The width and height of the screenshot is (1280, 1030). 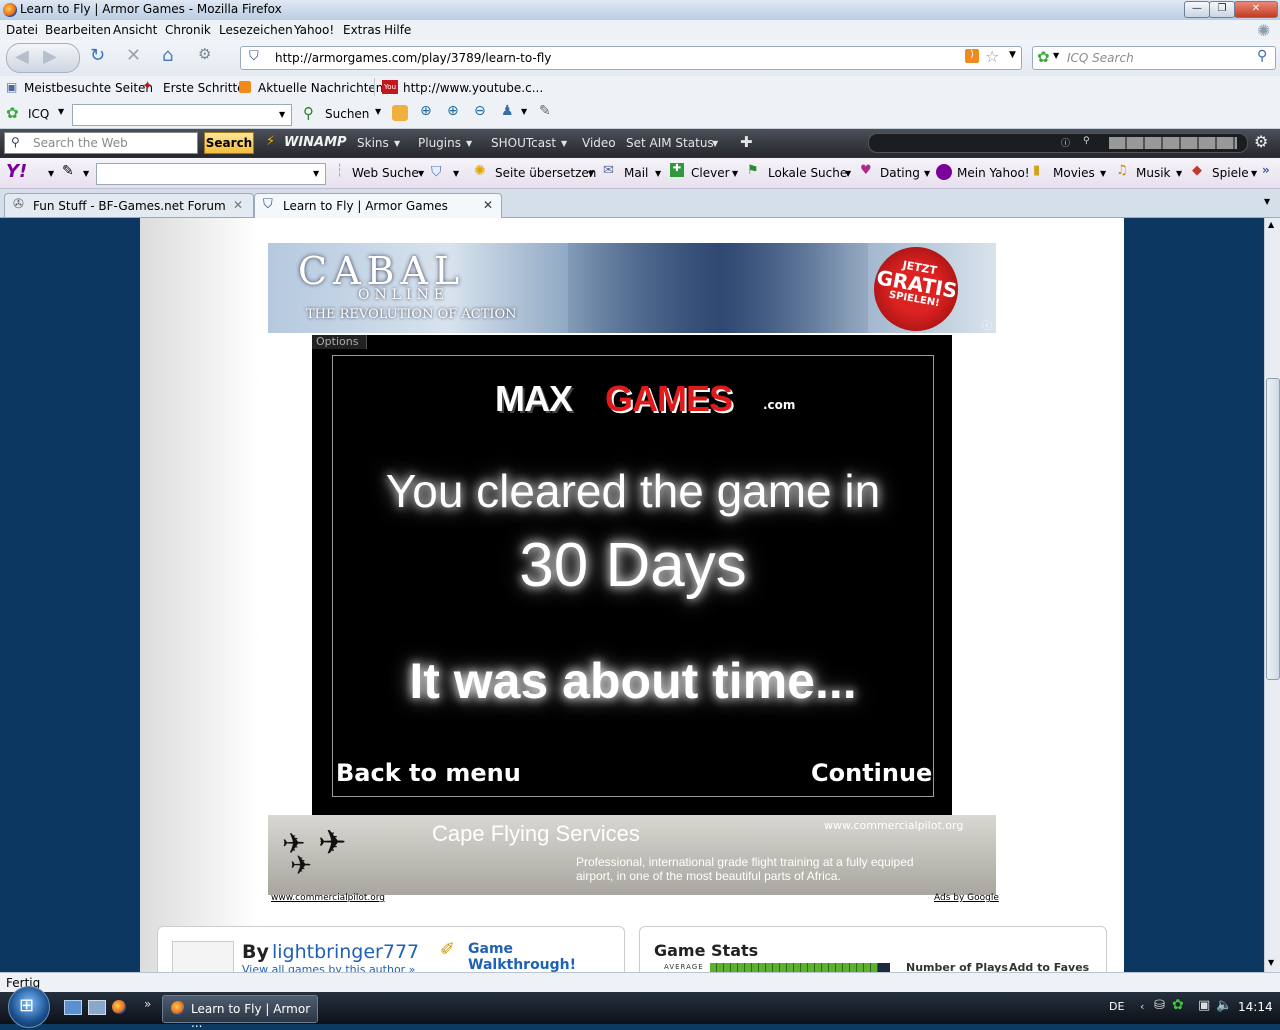 I want to click on cape-ad-footer-link: www.commercialpilot.org, so click(x=328, y=898).